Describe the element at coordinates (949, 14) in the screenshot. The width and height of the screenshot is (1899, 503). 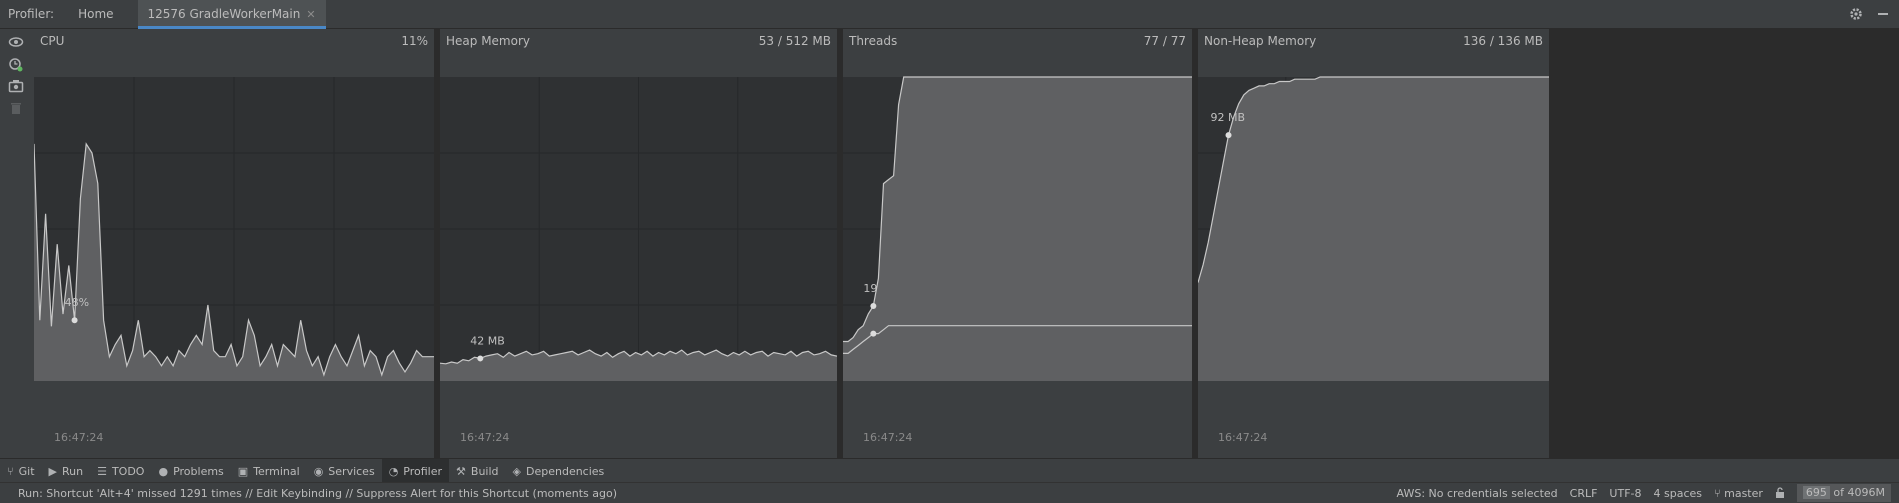
I see `editor-tab-bar: Profiler: Home 12576 GradleWorkerMain ✕` at that location.